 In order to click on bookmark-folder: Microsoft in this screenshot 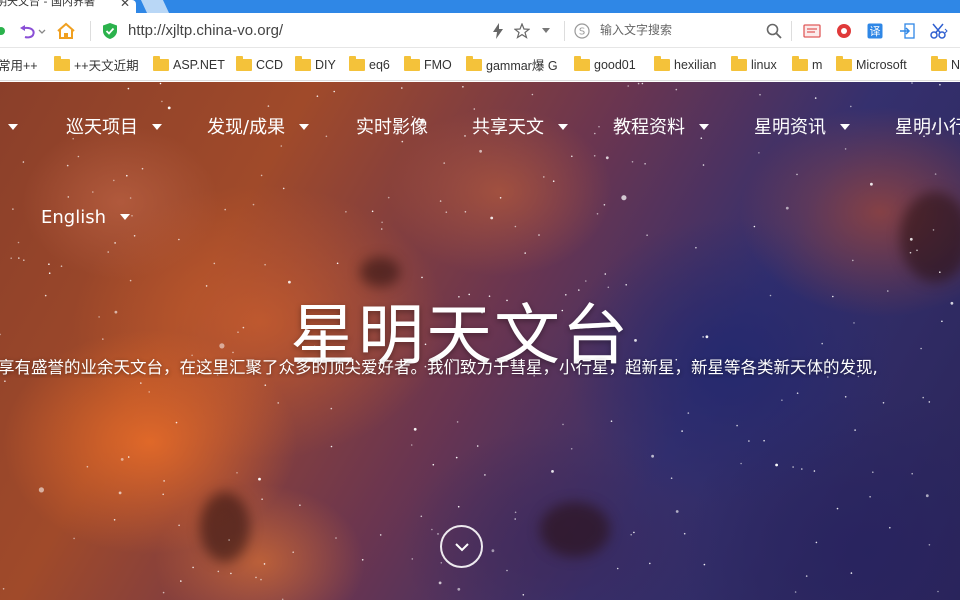, I will do `click(871, 64)`.